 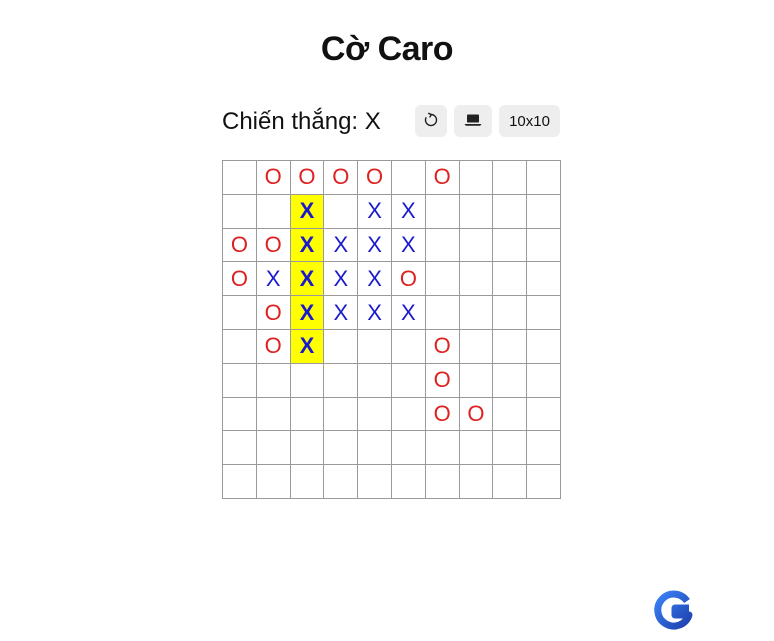 I want to click on computer-mode-button, so click(x=473, y=121).